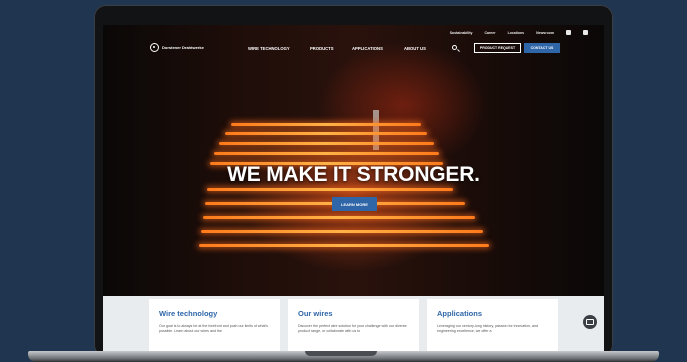  What do you see at coordinates (545, 33) in the screenshot?
I see `utility-link-newsroom: Newsroom` at bounding box center [545, 33].